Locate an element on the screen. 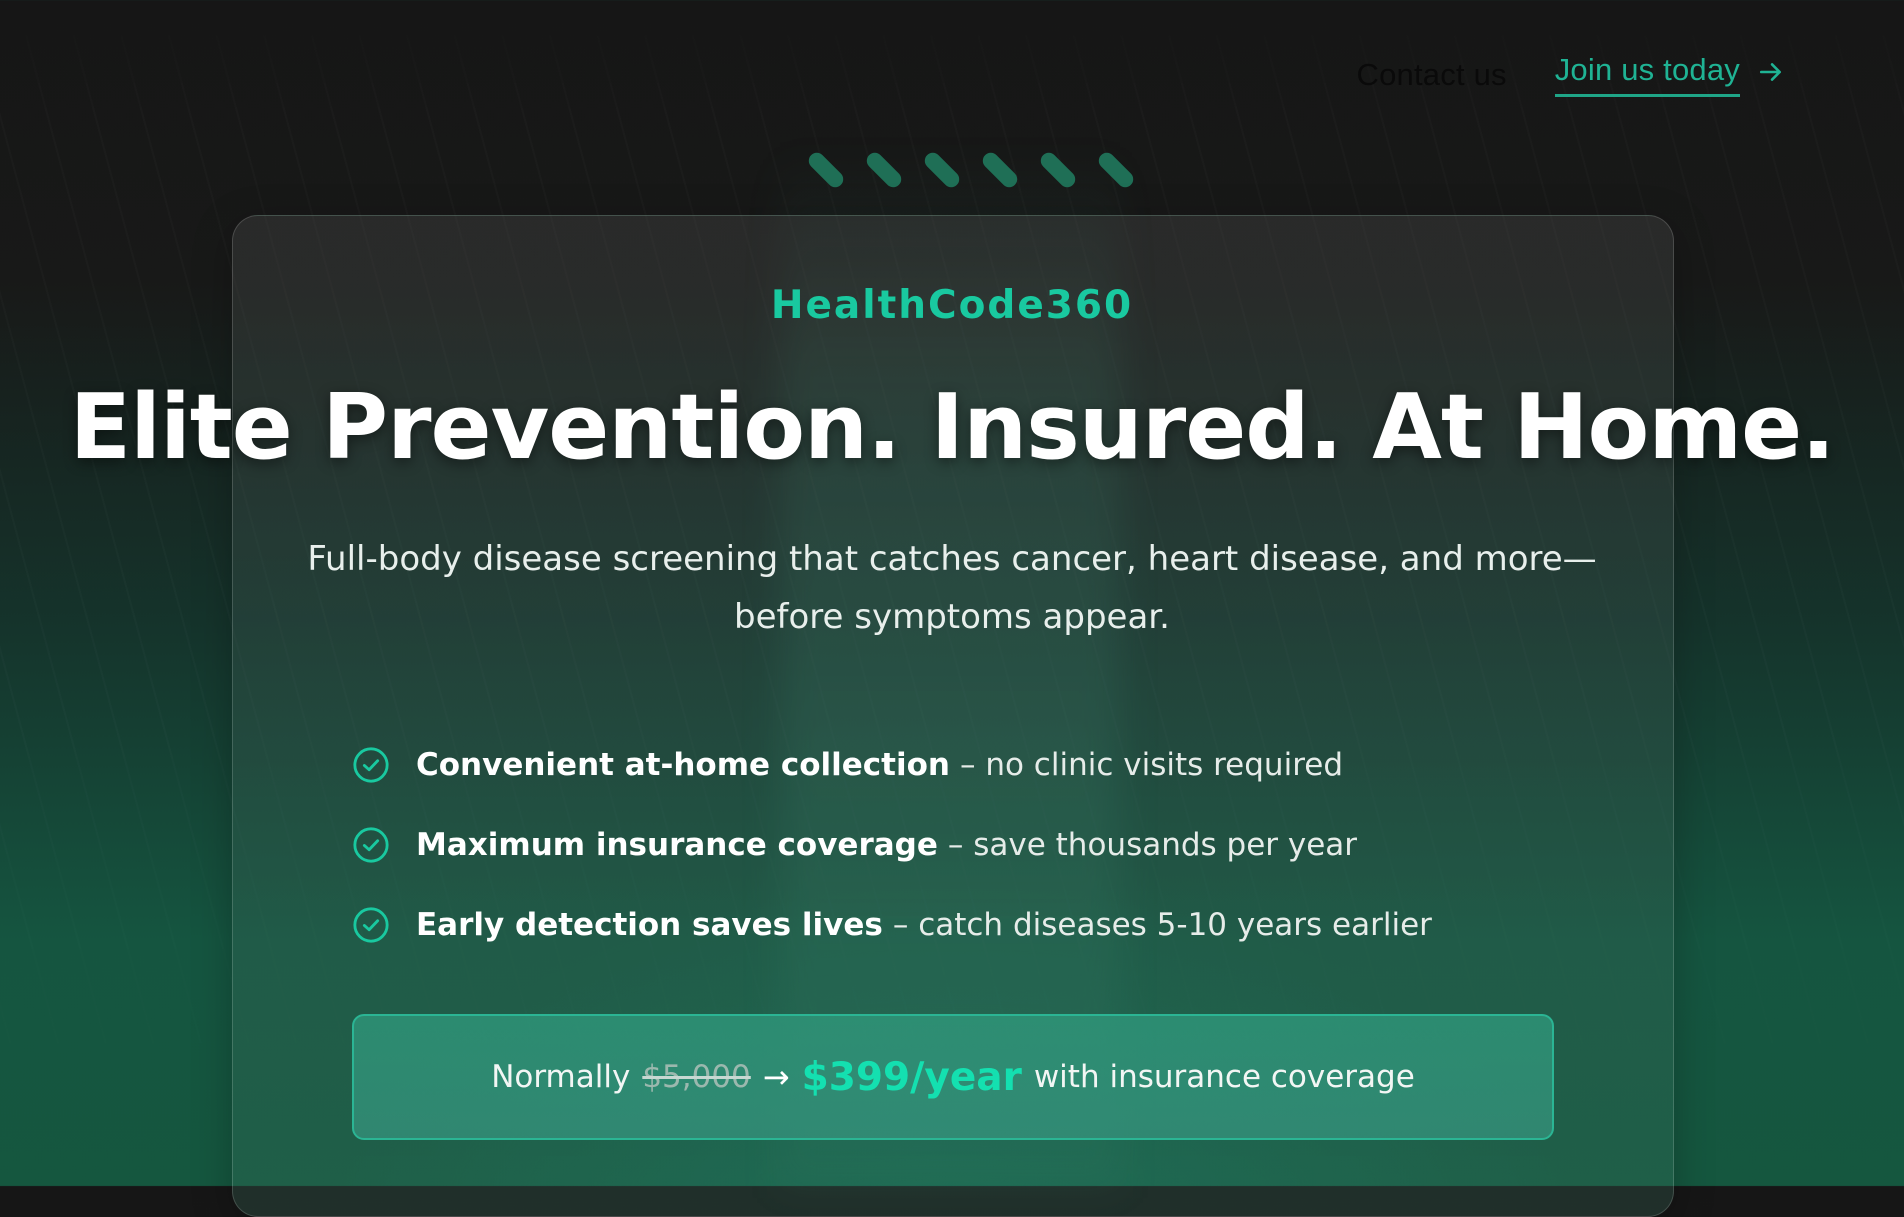  join-us-link: Join us today is located at coordinates (1669, 74).